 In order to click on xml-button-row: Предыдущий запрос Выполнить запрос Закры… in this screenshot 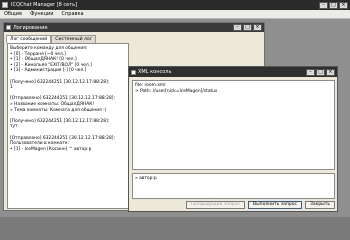, I will do `click(233, 205)`.